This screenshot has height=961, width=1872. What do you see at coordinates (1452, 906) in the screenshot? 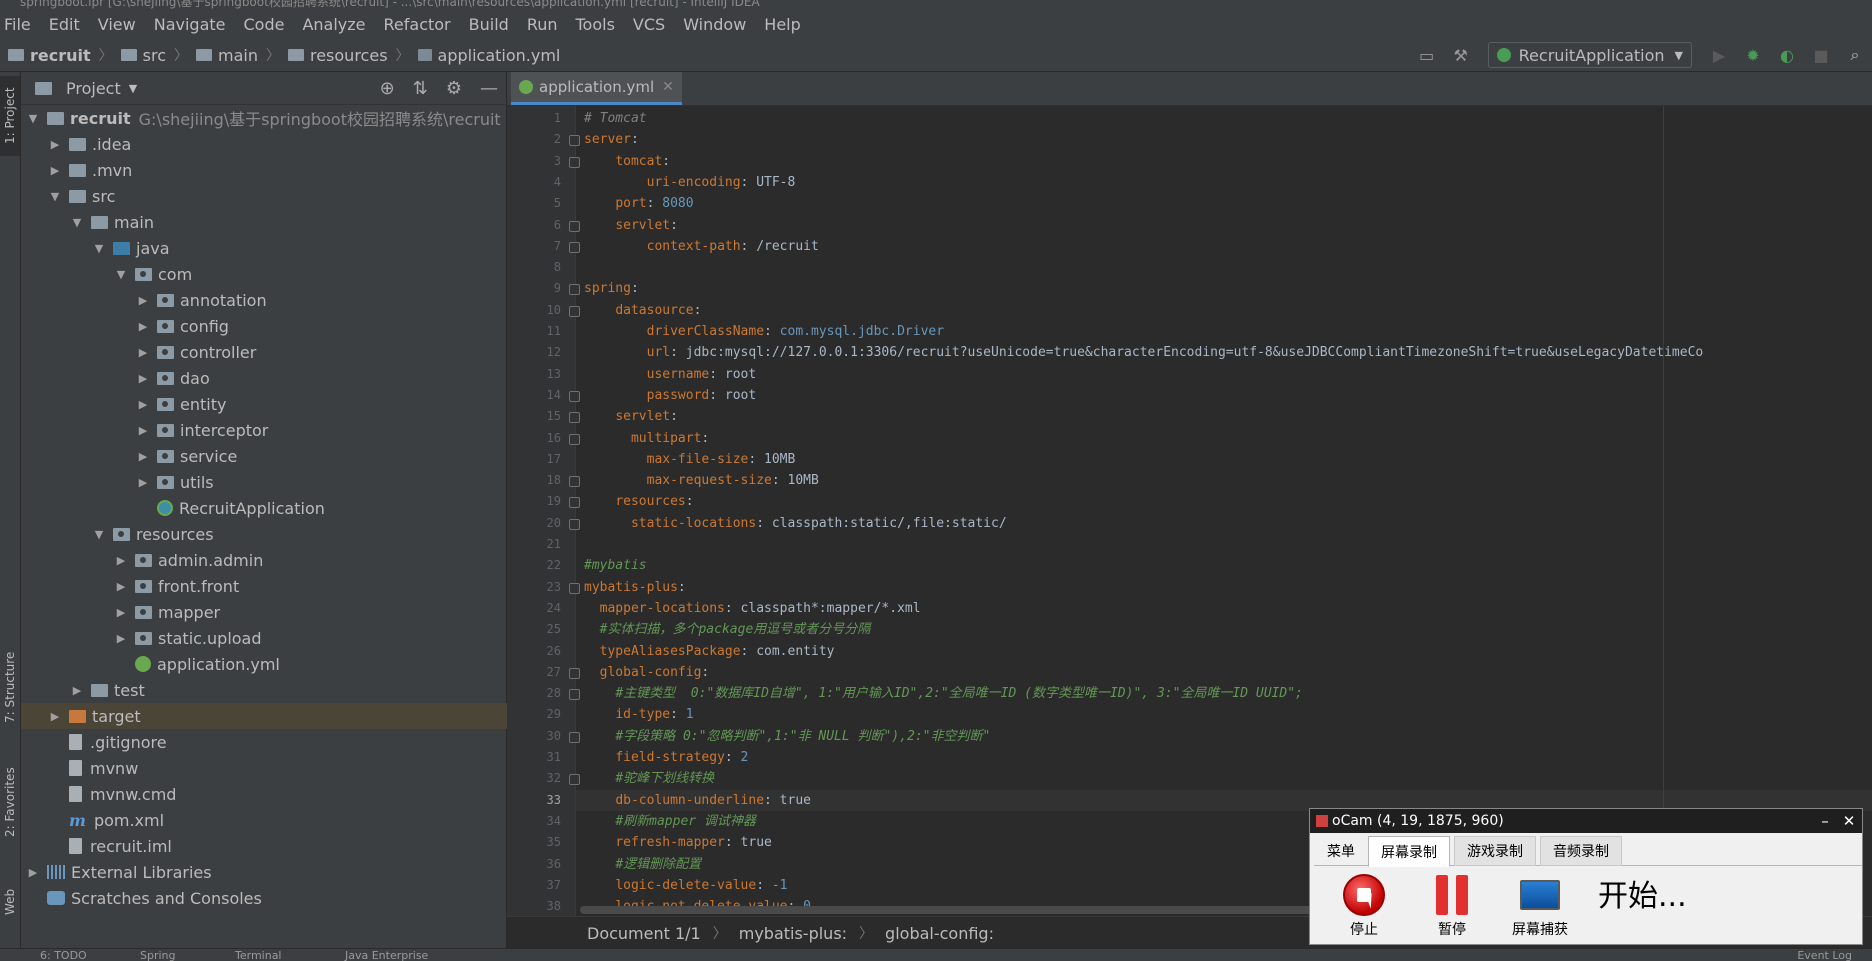
I see `ocam-pause-button: 暂停` at bounding box center [1452, 906].